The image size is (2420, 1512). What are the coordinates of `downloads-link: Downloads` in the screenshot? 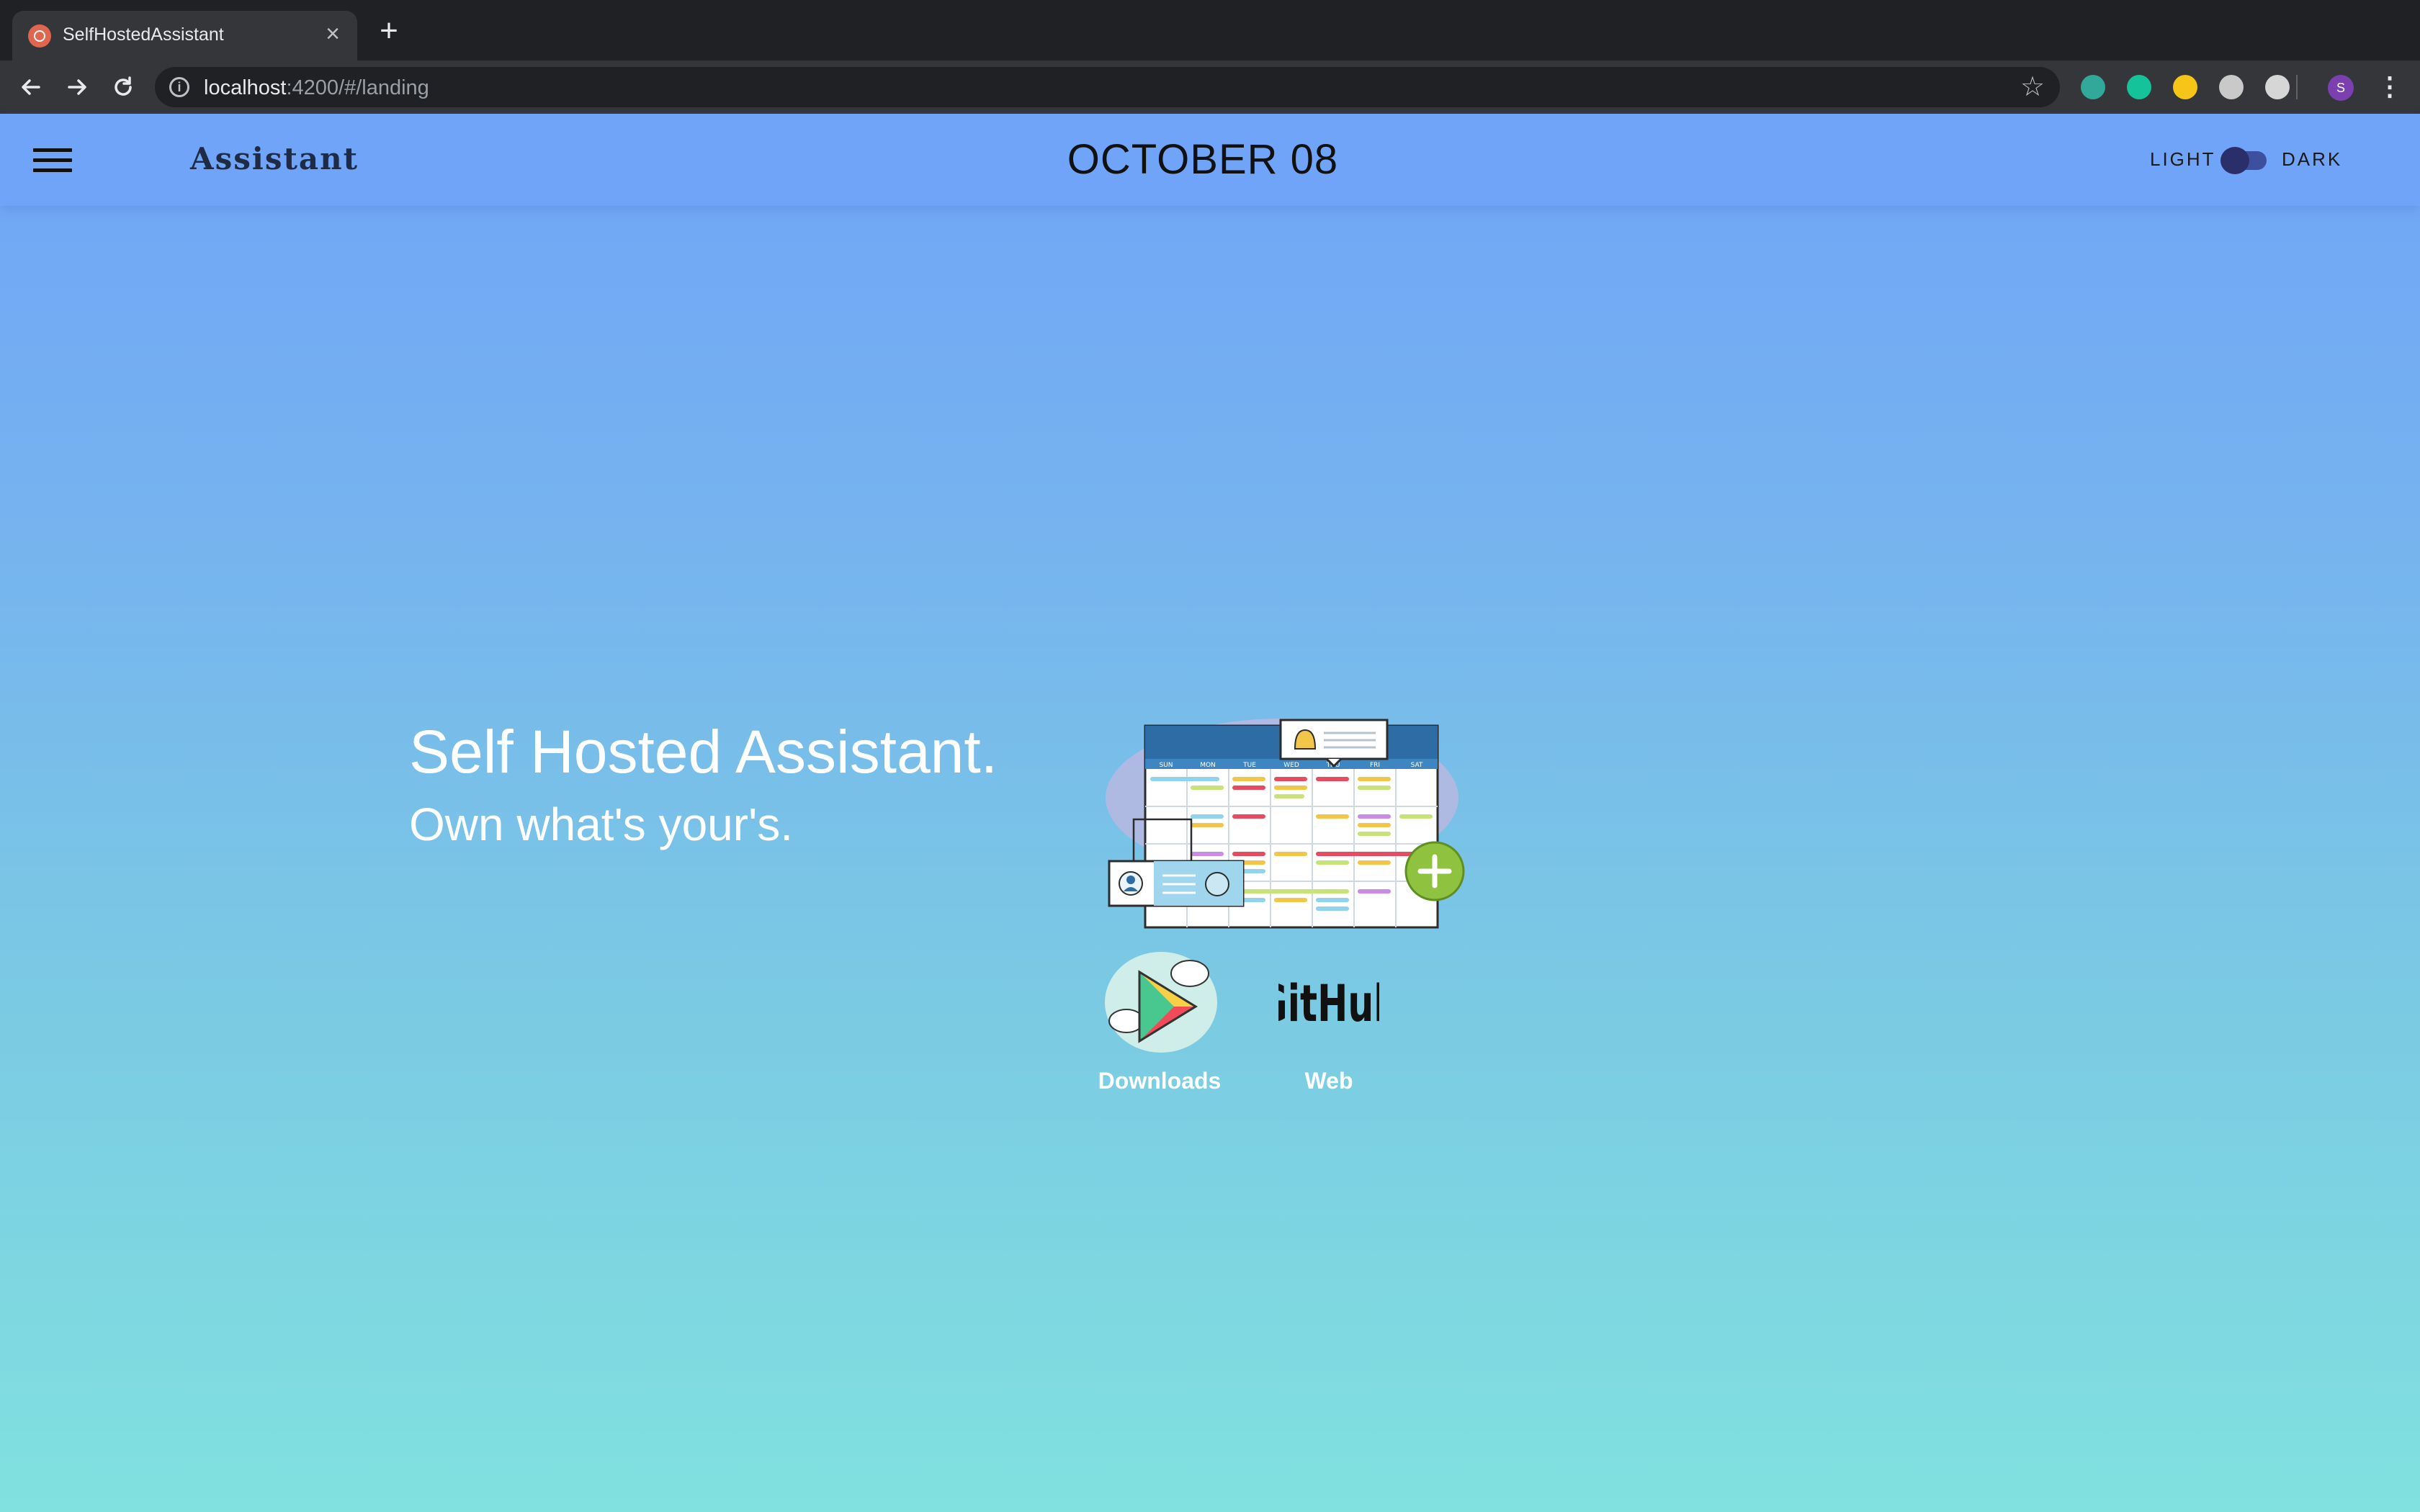 It's located at (1159, 1021).